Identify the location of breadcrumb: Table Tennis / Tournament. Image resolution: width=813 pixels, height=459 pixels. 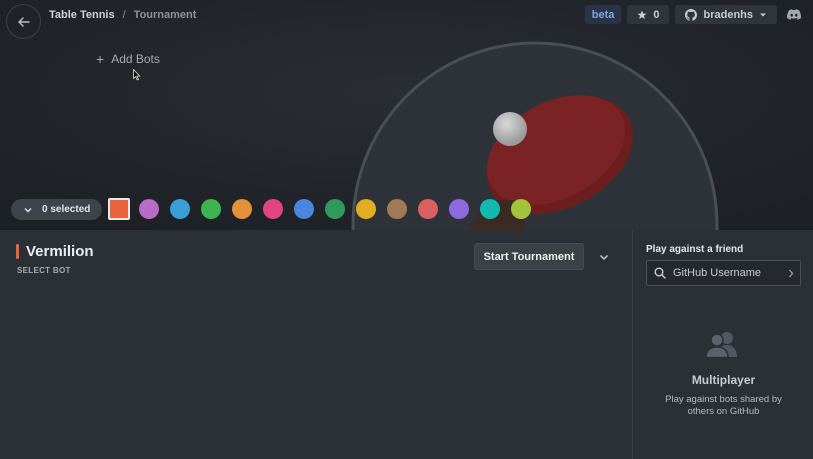
(122, 15).